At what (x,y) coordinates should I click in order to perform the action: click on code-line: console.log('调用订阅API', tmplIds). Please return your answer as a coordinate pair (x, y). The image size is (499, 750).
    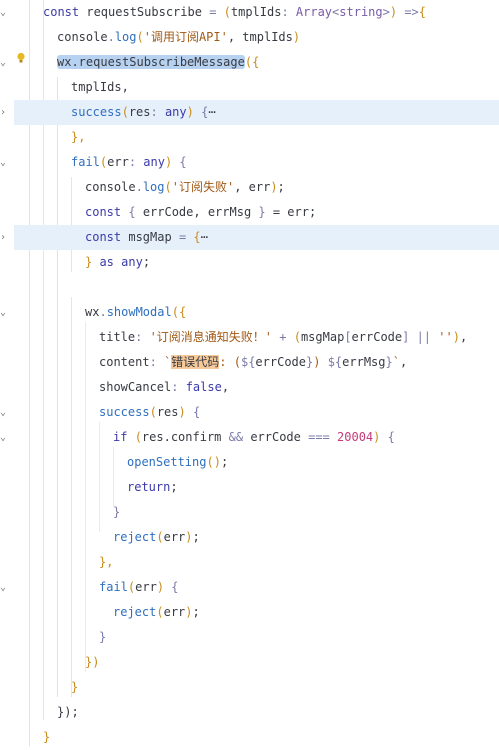
    Looking at the image, I should click on (256, 37).